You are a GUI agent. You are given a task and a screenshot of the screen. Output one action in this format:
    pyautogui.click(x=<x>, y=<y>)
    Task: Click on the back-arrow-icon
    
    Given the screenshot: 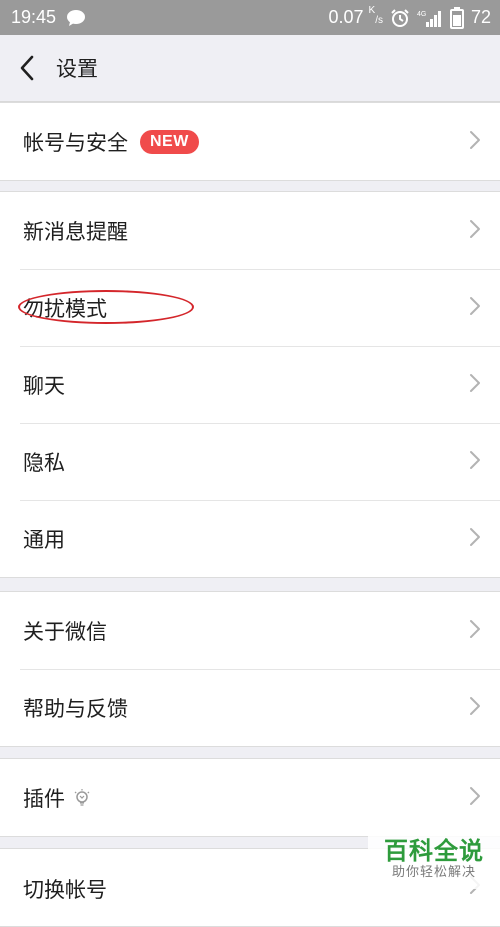 What is the action you would take?
    pyautogui.click(x=27, y=68)
    